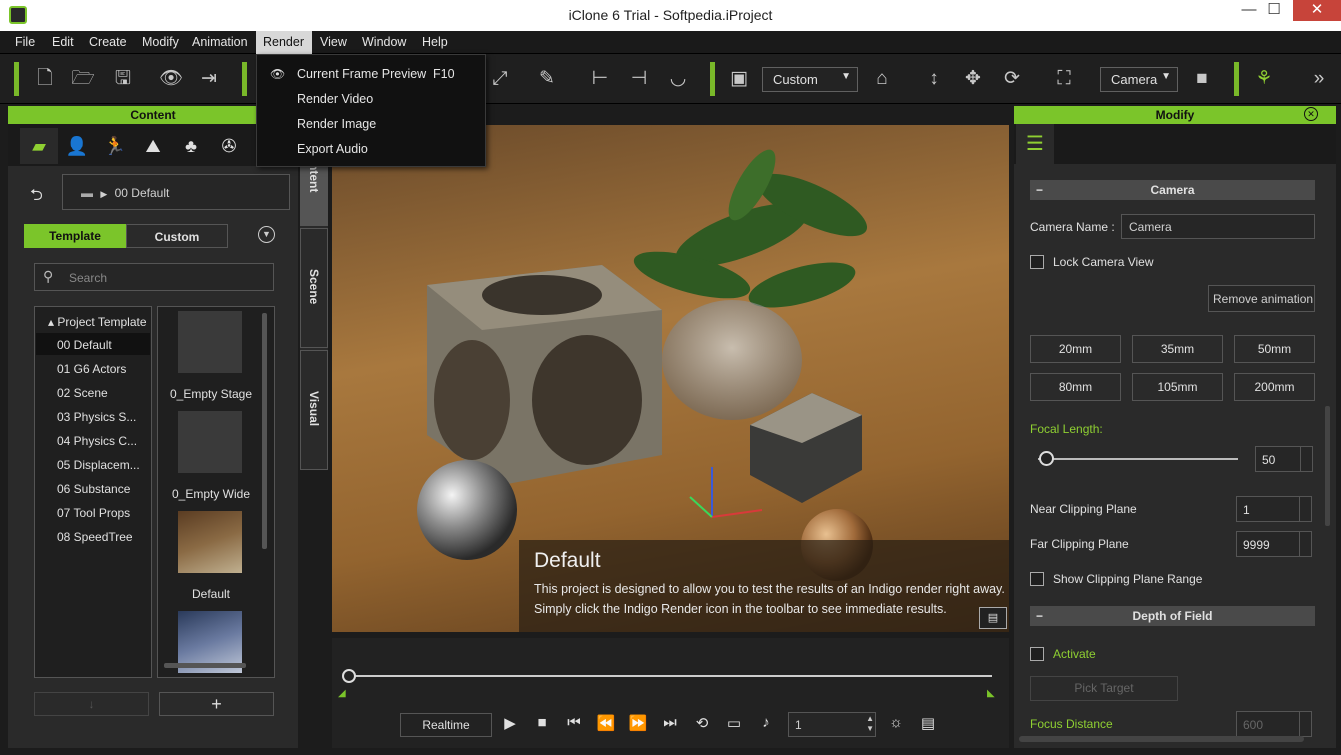  I want to click on close-icon: ✕, so click(1311, 114).